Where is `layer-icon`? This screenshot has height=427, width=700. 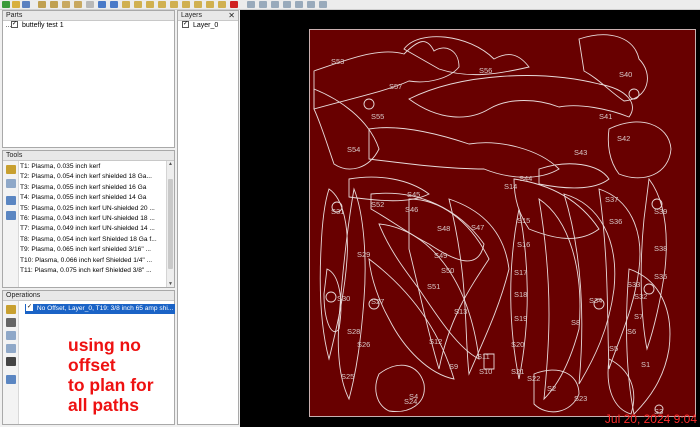 layer-icon is located at coordinates (138, 4).